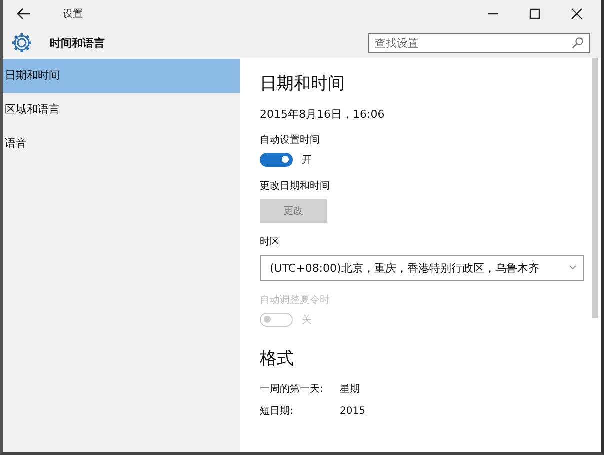 The height and width of the screenshot is (455, 604). What do you see at coordinates (121, 144) in the screenshot?
I see `sidebar-item: 语音` at bounding box center [121, 144].